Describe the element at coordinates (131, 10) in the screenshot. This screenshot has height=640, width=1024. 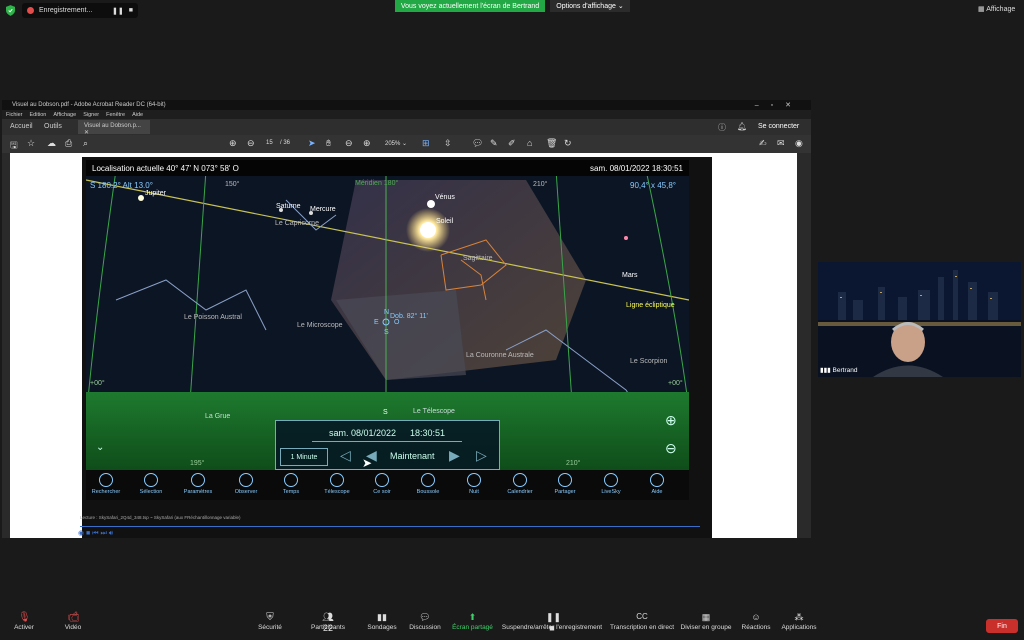
I see `stop-icon: ■` at that location.